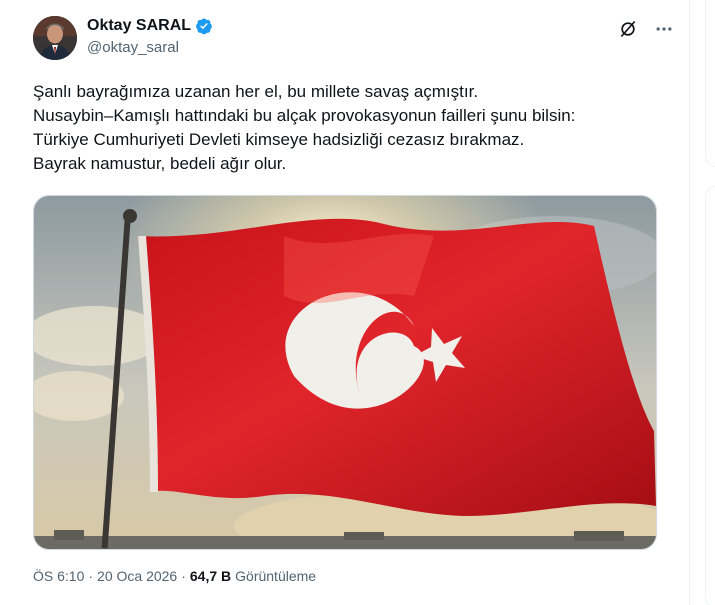 The height and width of the screenshot is (605, 715). Describe the element at coordinates (133, 47) in the screenshot. I see `author-handle: @oktay_saral` at that location.